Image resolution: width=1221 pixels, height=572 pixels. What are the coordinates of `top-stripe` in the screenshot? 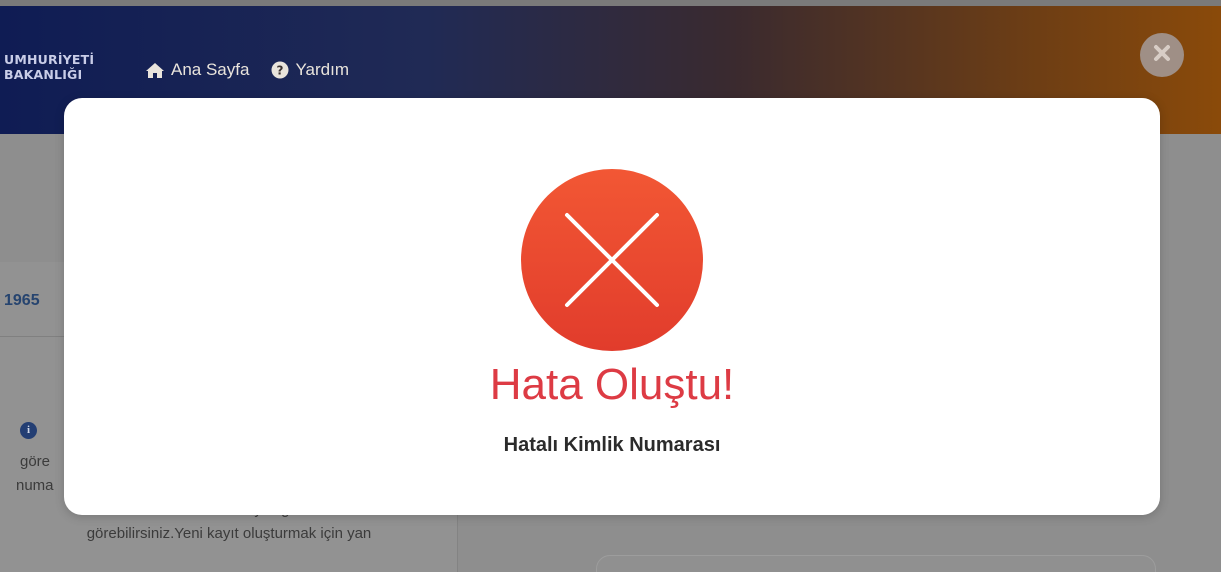 It's located at (610, 3).